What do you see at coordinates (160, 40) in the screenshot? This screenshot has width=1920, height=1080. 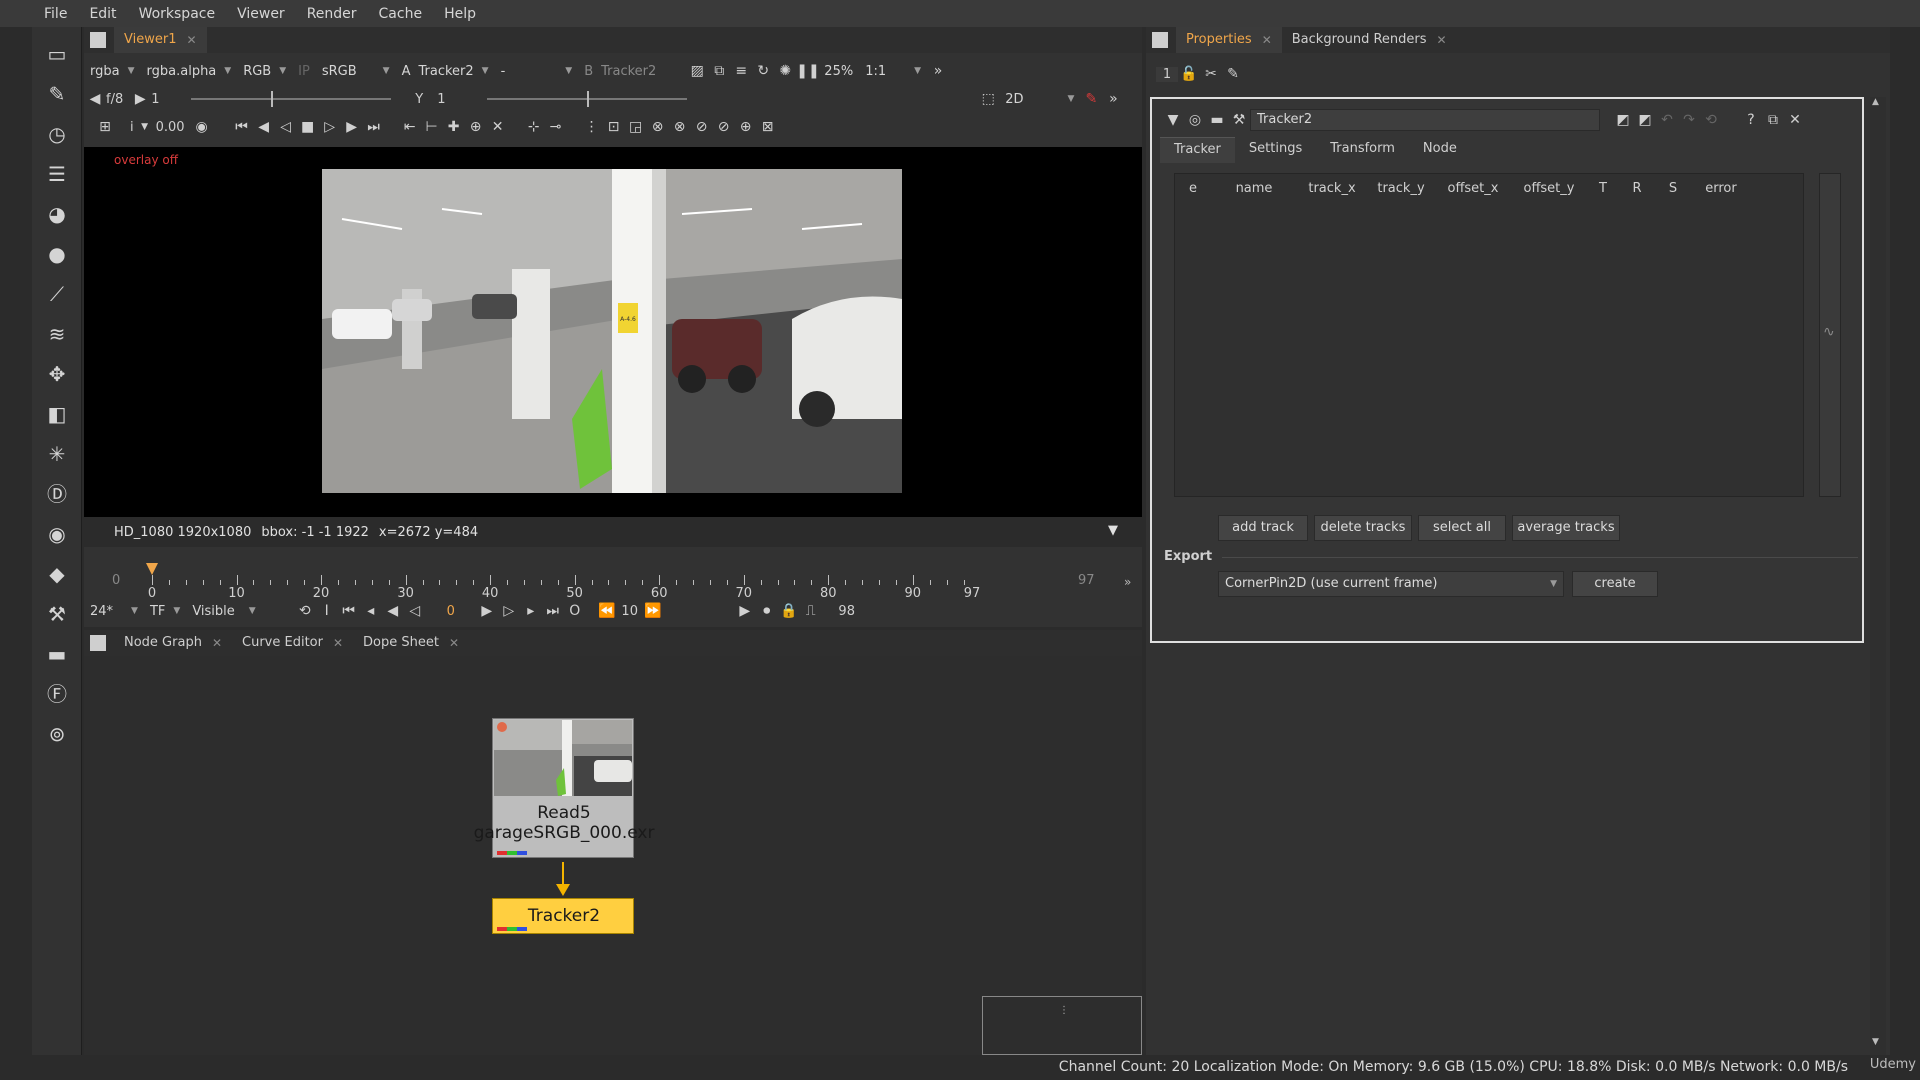 I see `tab-viewer1: Viewer1 ✕` at bounding box center [160, 40].